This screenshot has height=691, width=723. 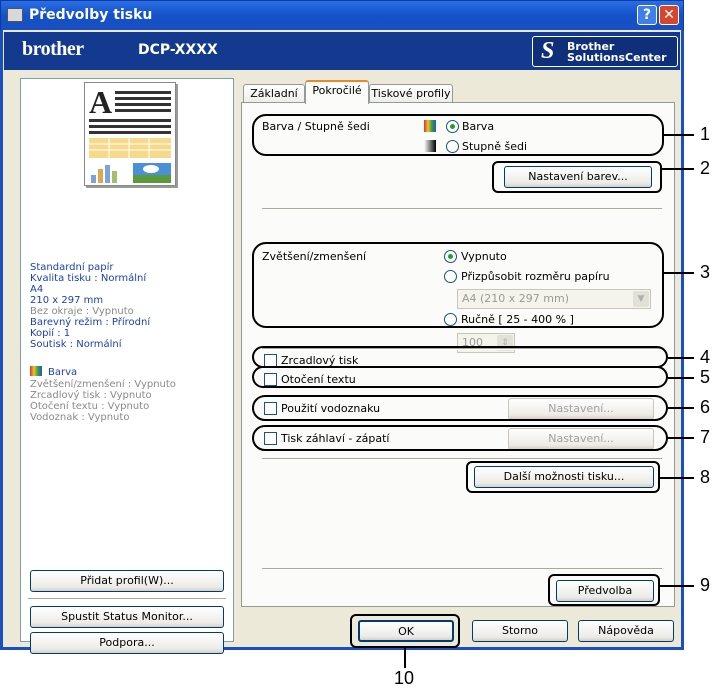 I want to click on callout-5-outline, so click(x=460, y=377).